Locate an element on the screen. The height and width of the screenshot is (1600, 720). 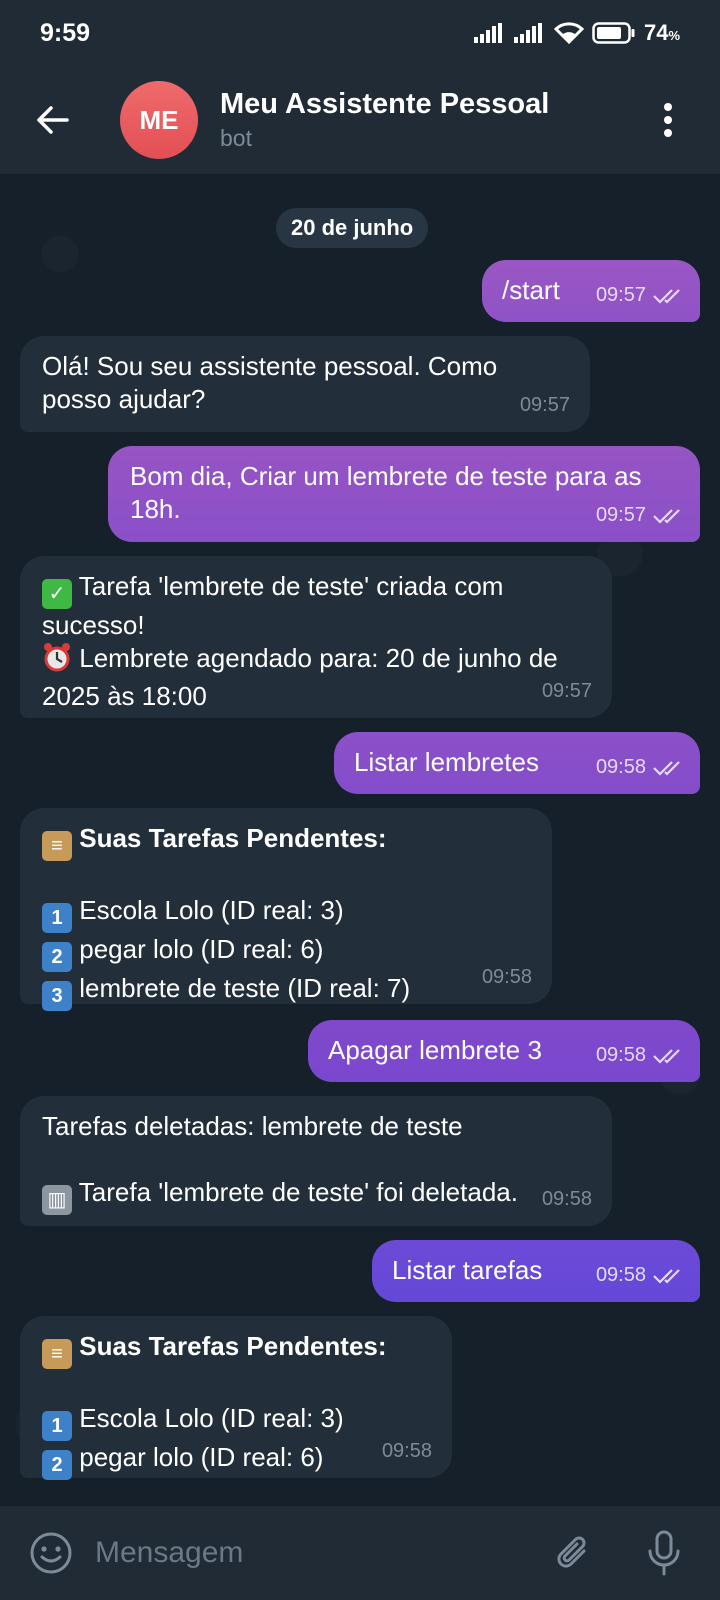
battery-percent: 74% is located at coordinates (661, 32).